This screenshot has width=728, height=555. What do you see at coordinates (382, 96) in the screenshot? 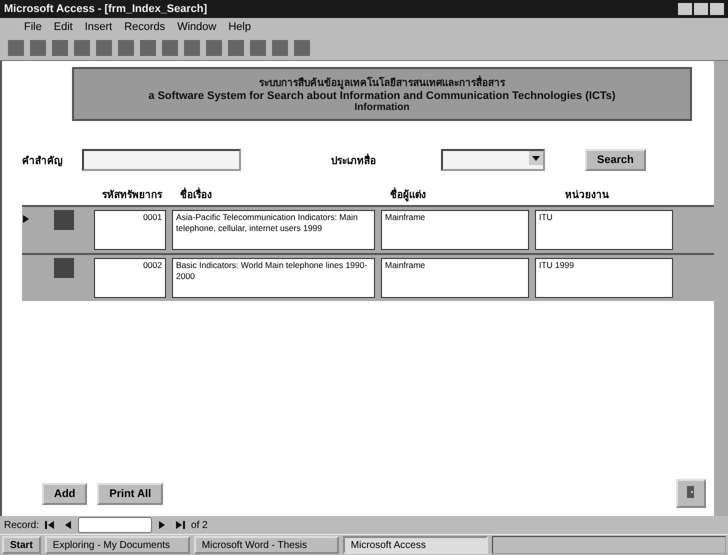
I see `header-text: a Software System for Search about Information and Communication Technologies (ICTs)` at bounding box center [382, 96].